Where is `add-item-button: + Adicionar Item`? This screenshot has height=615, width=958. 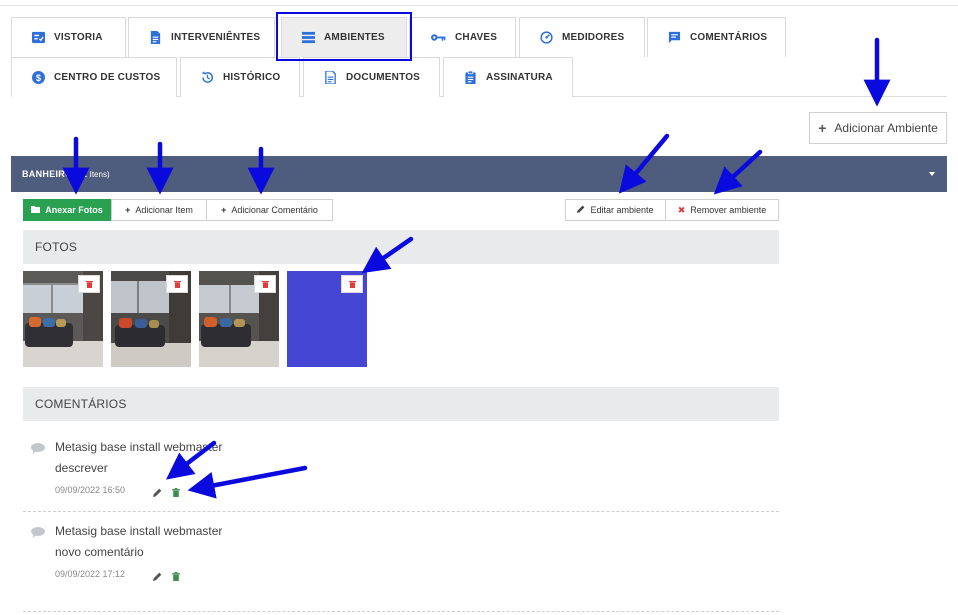
add-item-button: + Adicionar Item is located at coordinates (159, 210).